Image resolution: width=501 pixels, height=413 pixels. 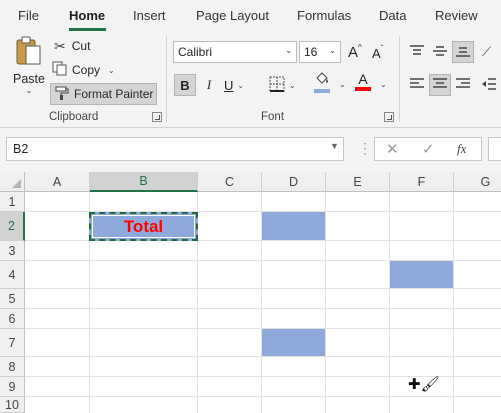 I want to click on font-dialog-launcher-icon, so click(x=389, y=117).